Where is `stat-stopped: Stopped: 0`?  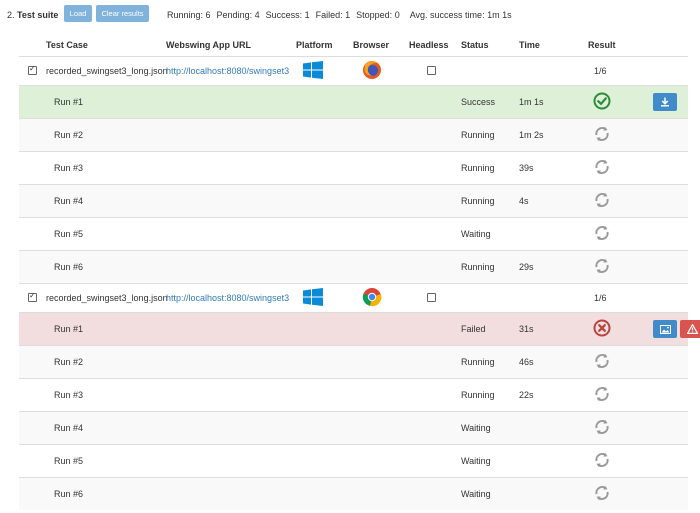 stat-stopped: Stopped: 0 is located at coordinates (378, 15).